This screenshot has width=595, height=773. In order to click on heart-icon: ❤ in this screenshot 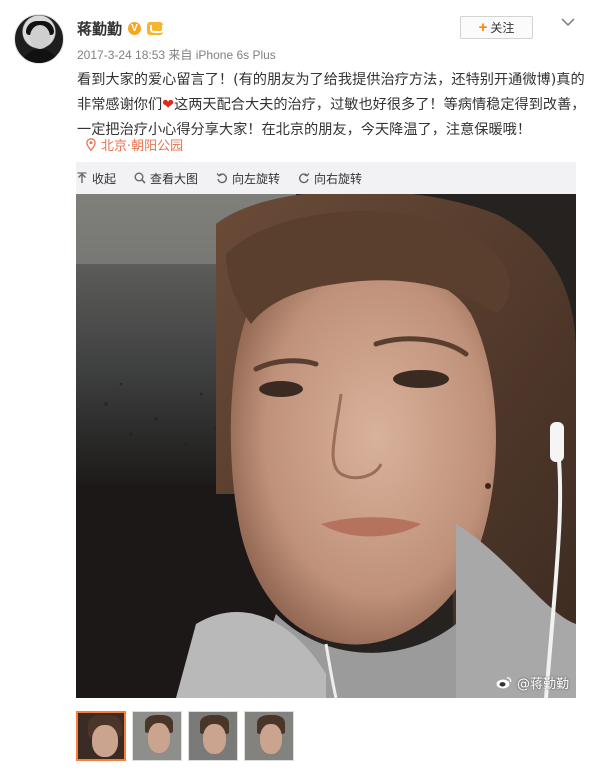, I will do `click(168, 105)`.